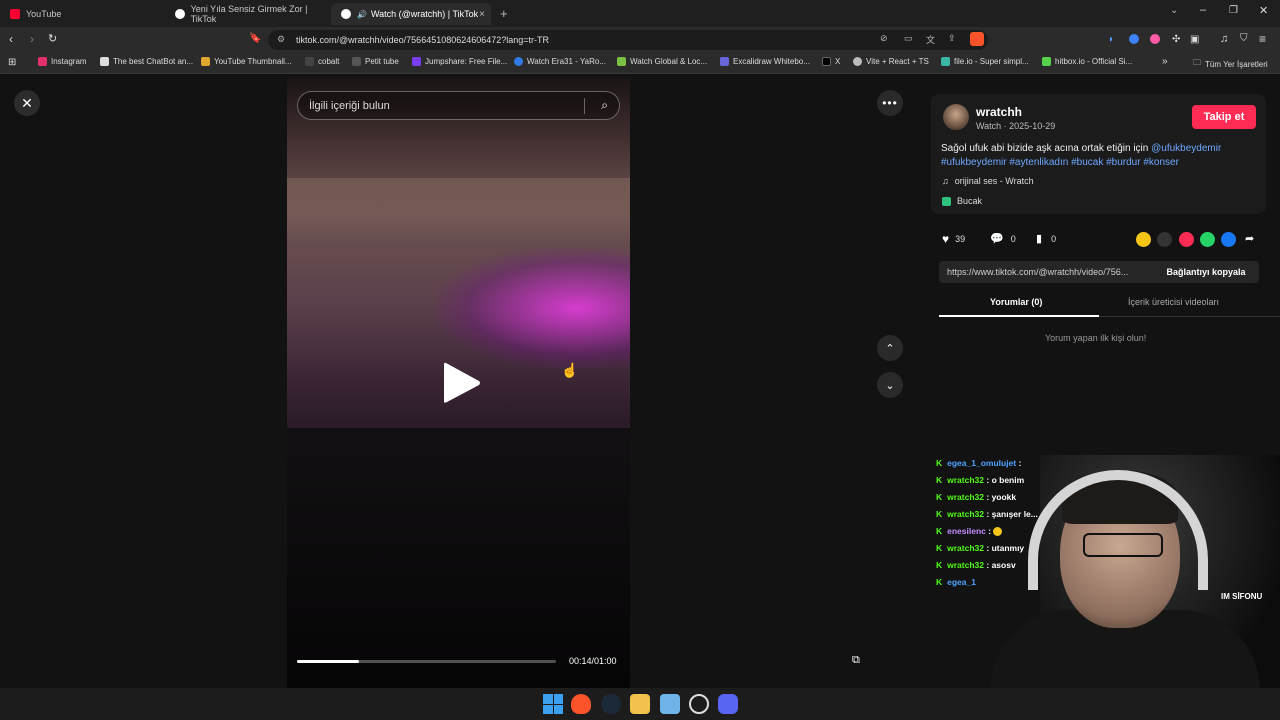 This screenshot has height=720, width=1280. Describe the element at coordinates (458, 213) in the screenshot. I see `video-scene-building` at that location.